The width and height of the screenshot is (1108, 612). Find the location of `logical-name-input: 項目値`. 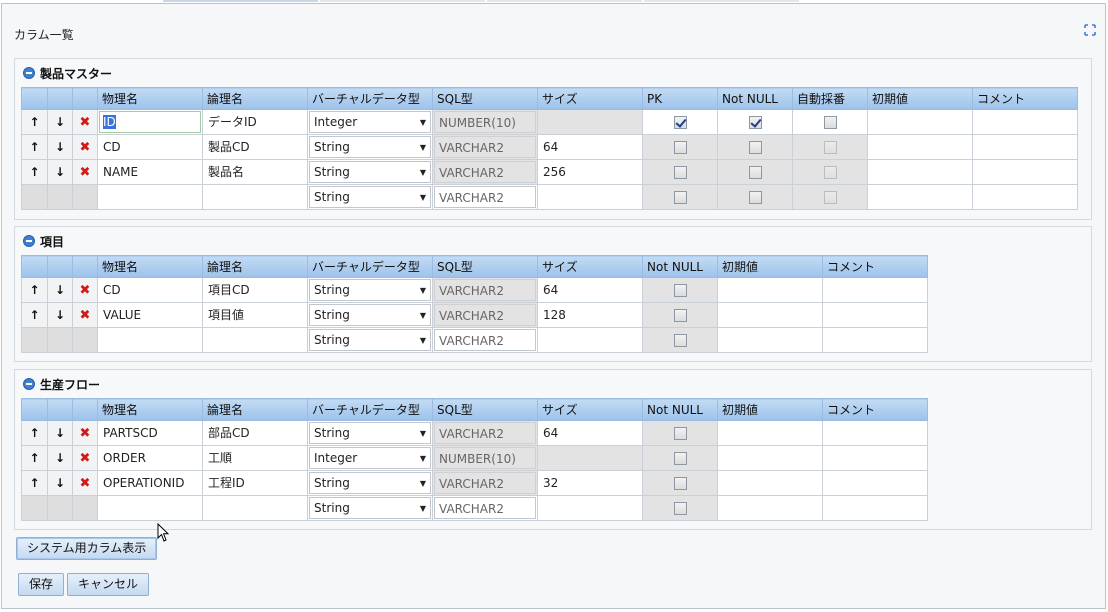

logical-name-input: 項目値 is located at coordinates (255, 315).